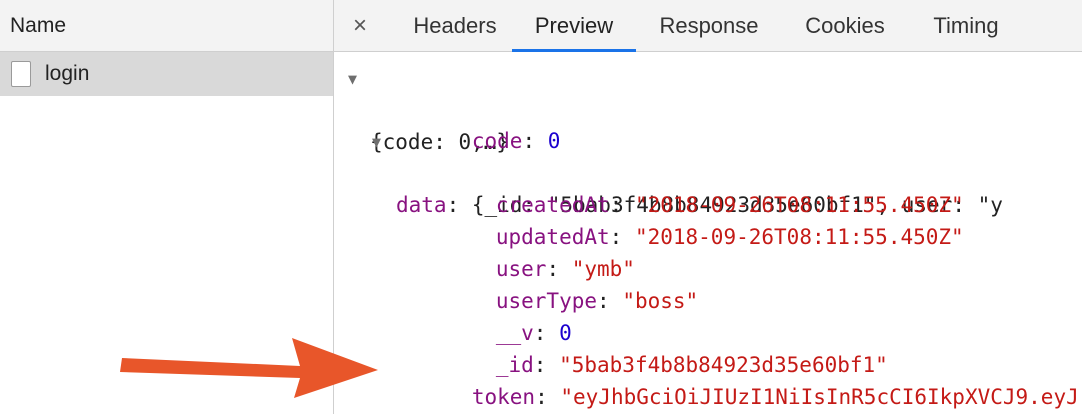  What do you see at coordinates (455, 26) in the screenshot?
I see `tab-headers: Headers` at bounding box center [455, 26].